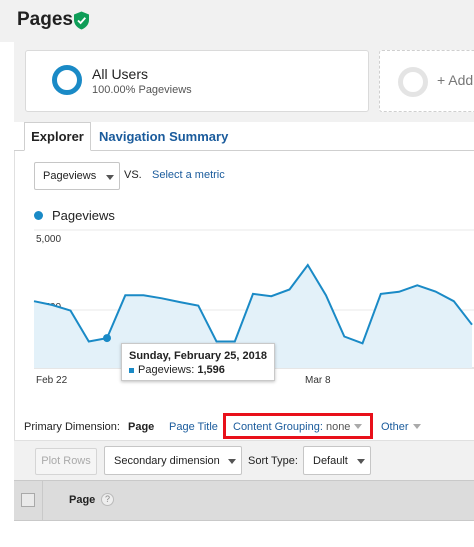 The height and width of the screenshot is (547, 474). I want to click on shield-check-icon, so click(81, 20).